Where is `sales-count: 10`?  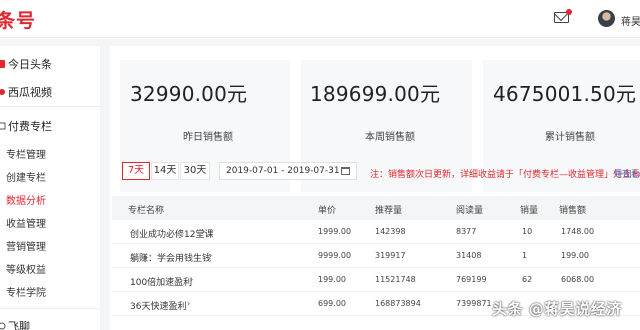
sales-count: 10 is located at coordinates (527, 231).